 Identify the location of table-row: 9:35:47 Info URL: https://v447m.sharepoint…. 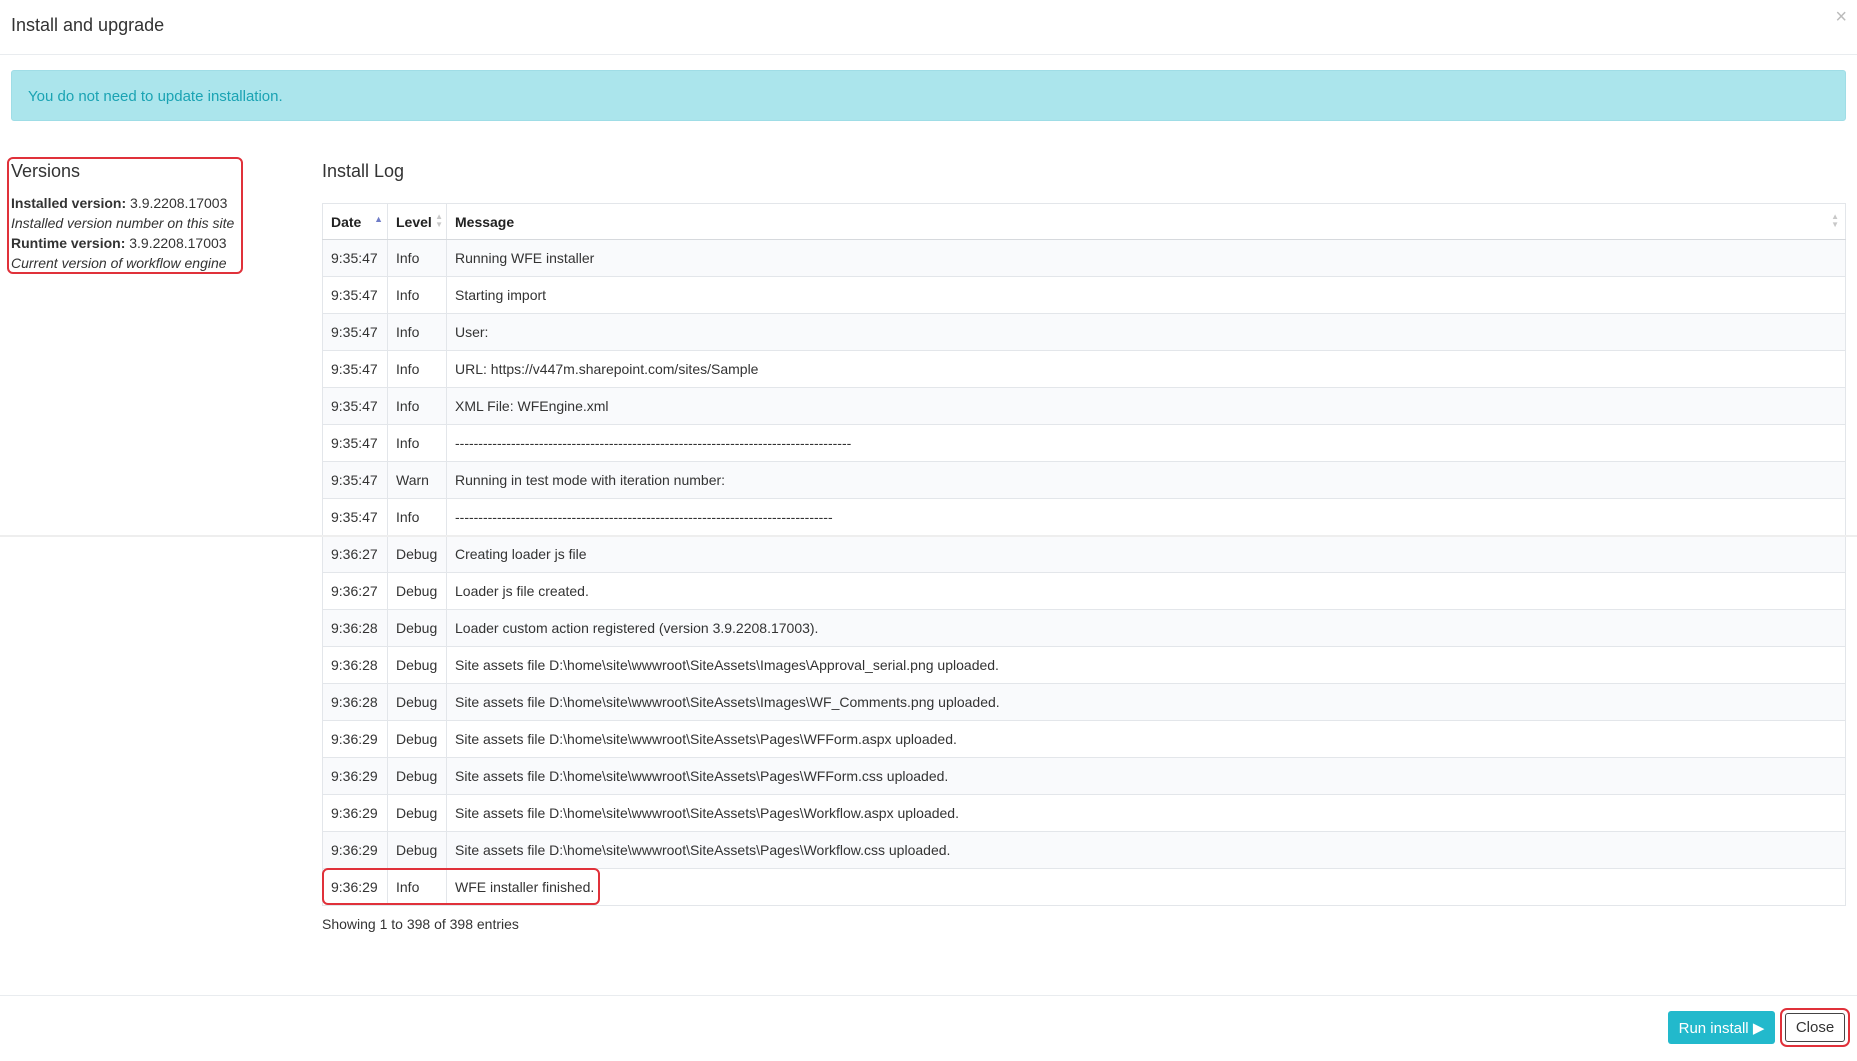
(1084, 369).